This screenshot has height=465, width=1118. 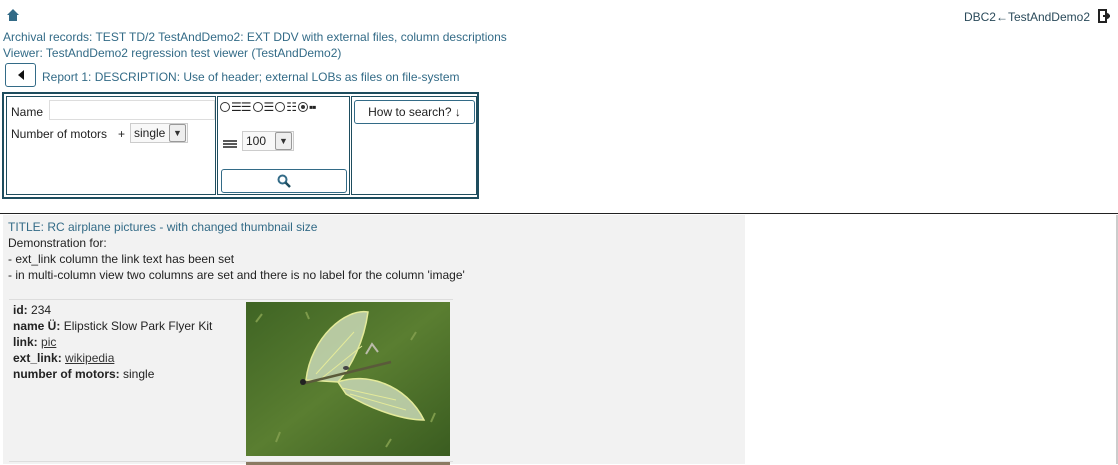 What do you see at coordinates (256, 141) in the screenshot?
I see `rows-per-page-value: 100` at bounding box center [256, 141].